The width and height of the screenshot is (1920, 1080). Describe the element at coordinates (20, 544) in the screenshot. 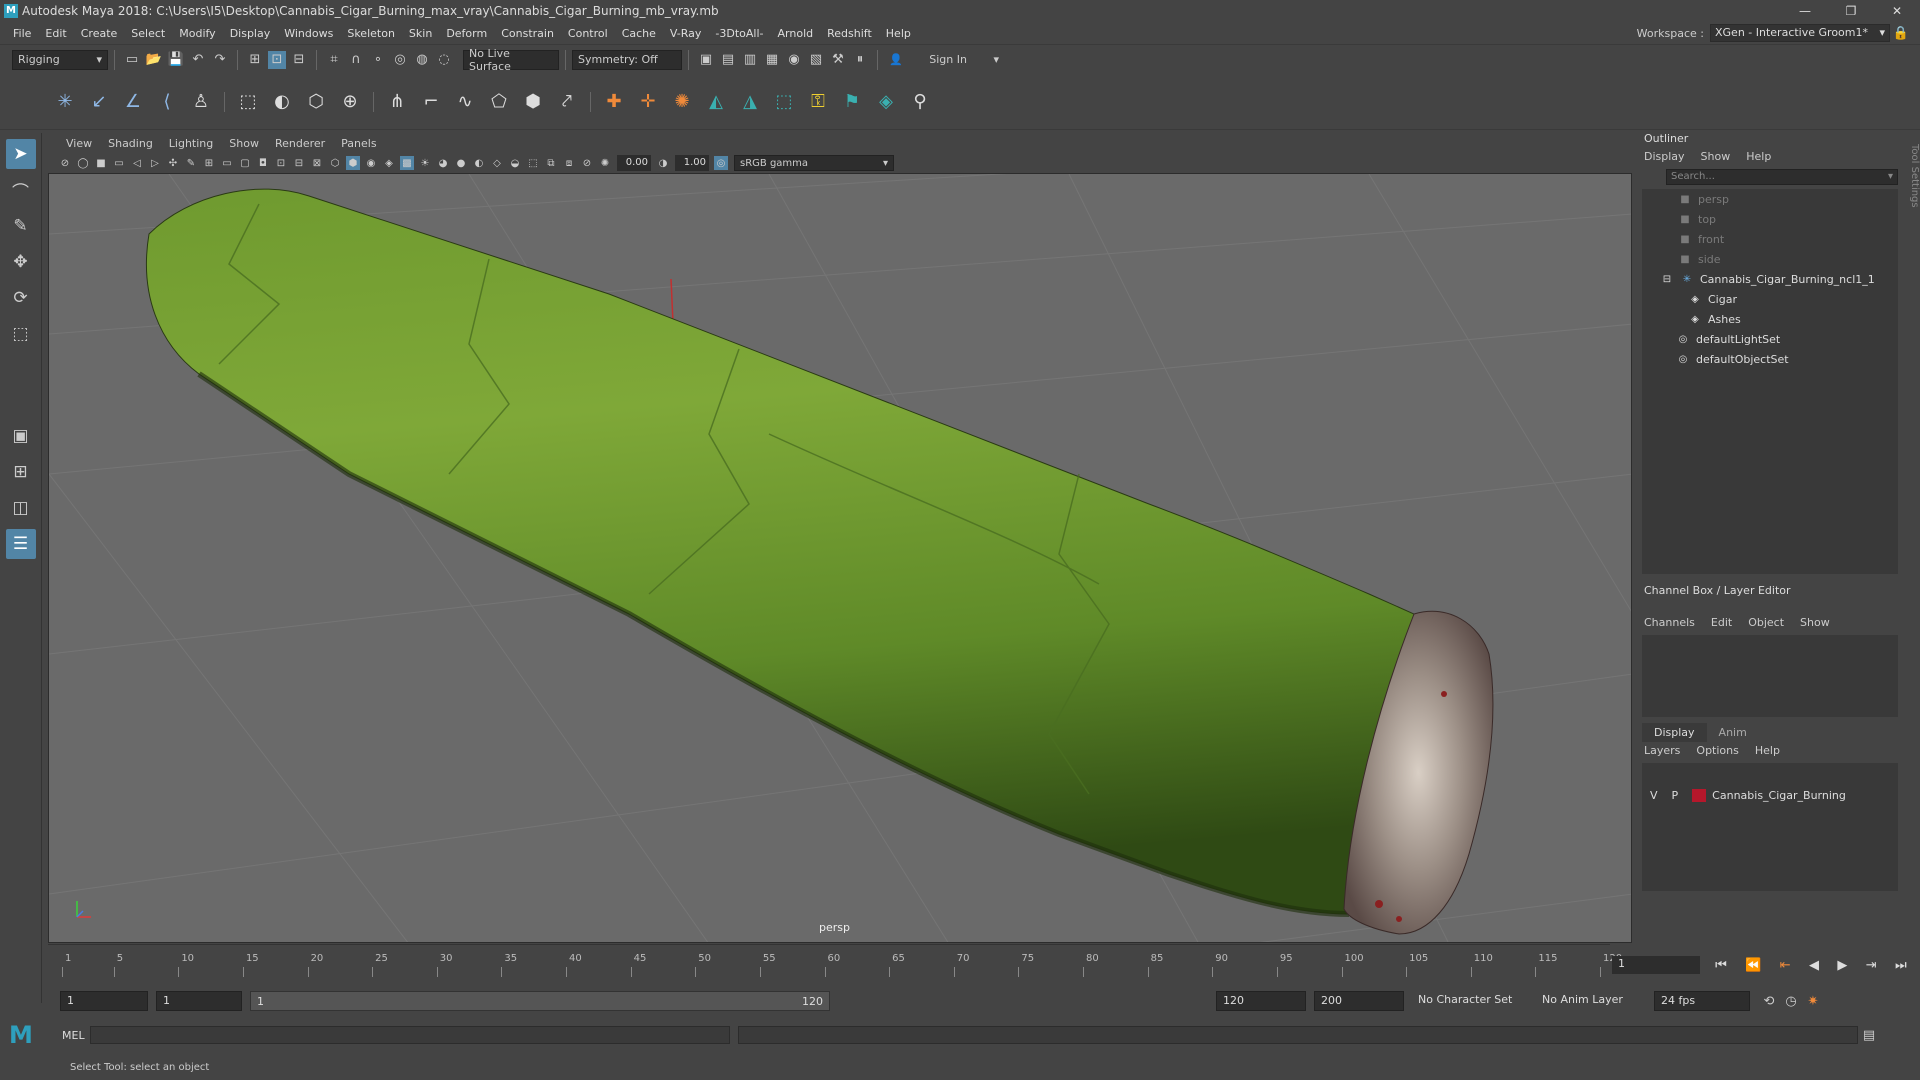

I see `outliner-layout-icon: ☰` at that location.